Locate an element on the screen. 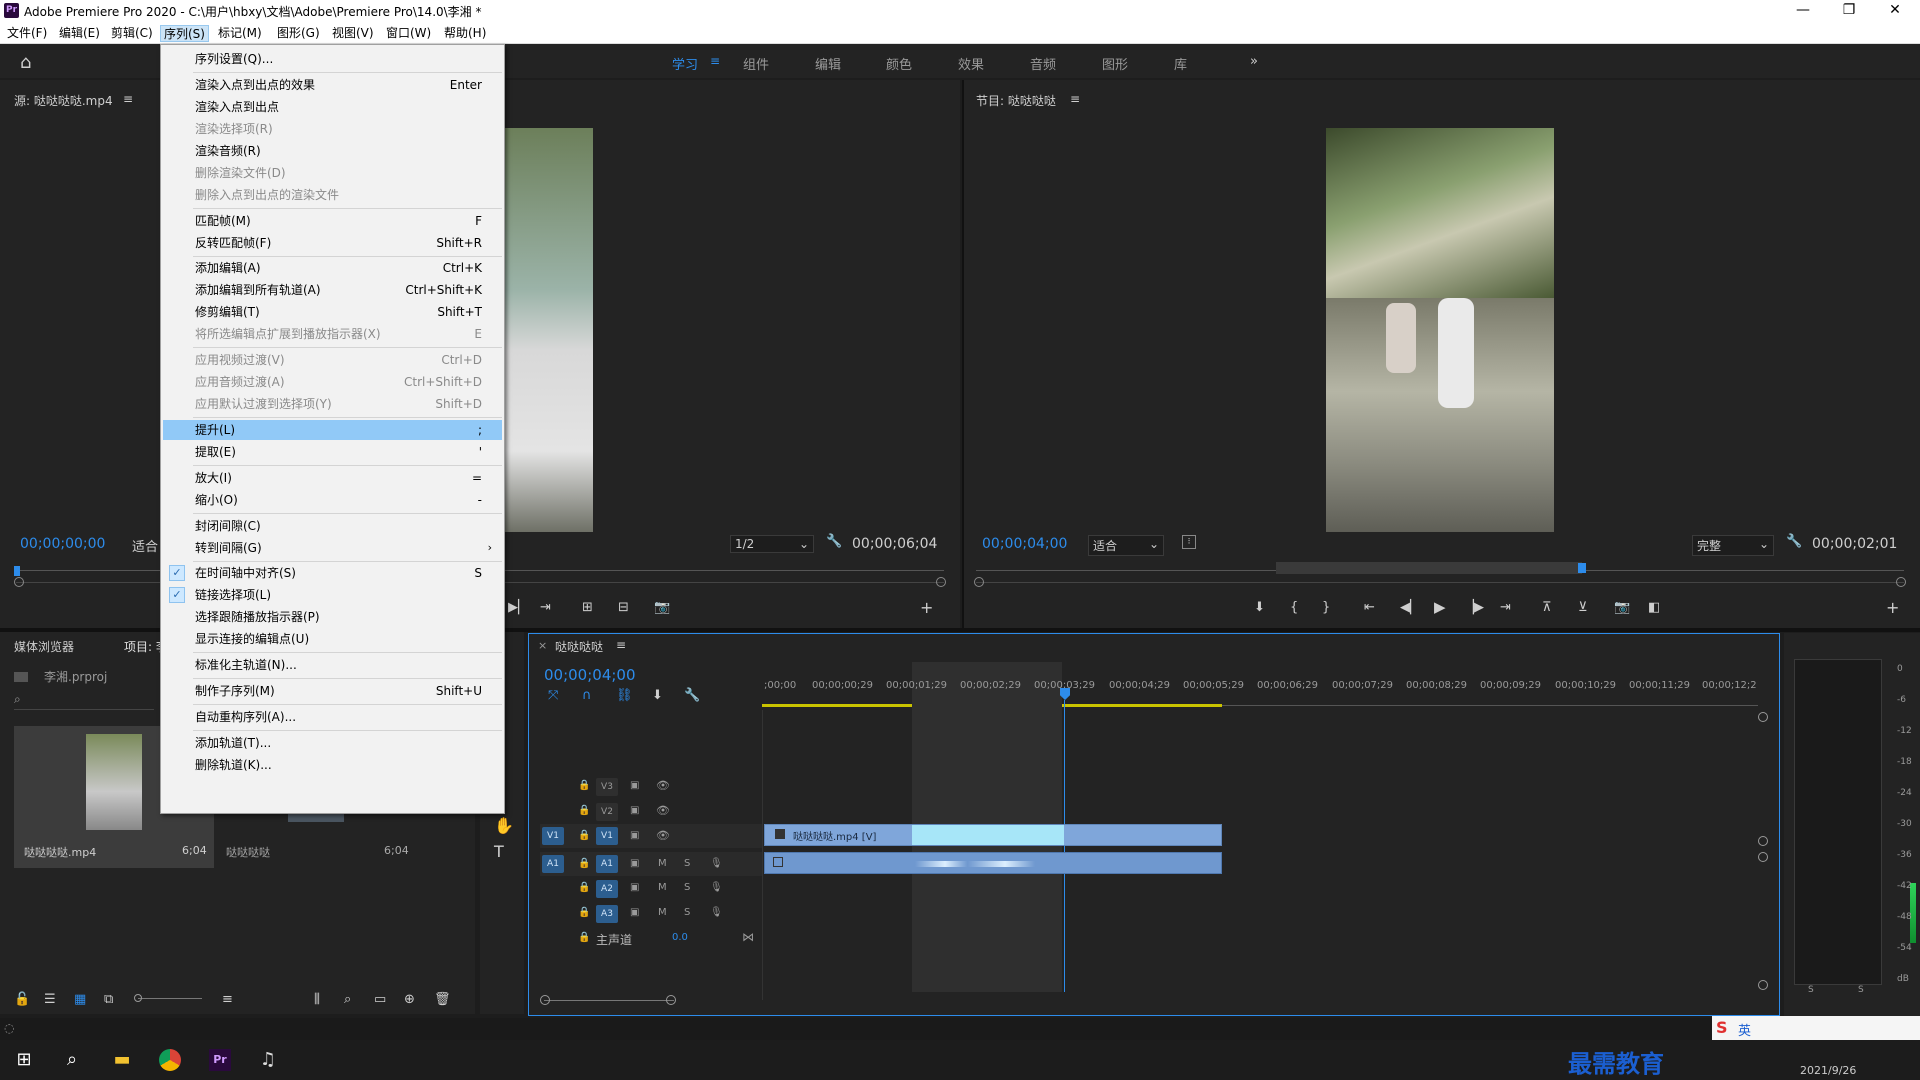  export-frame-icon: 📷 is located at coordinates (662, 607).